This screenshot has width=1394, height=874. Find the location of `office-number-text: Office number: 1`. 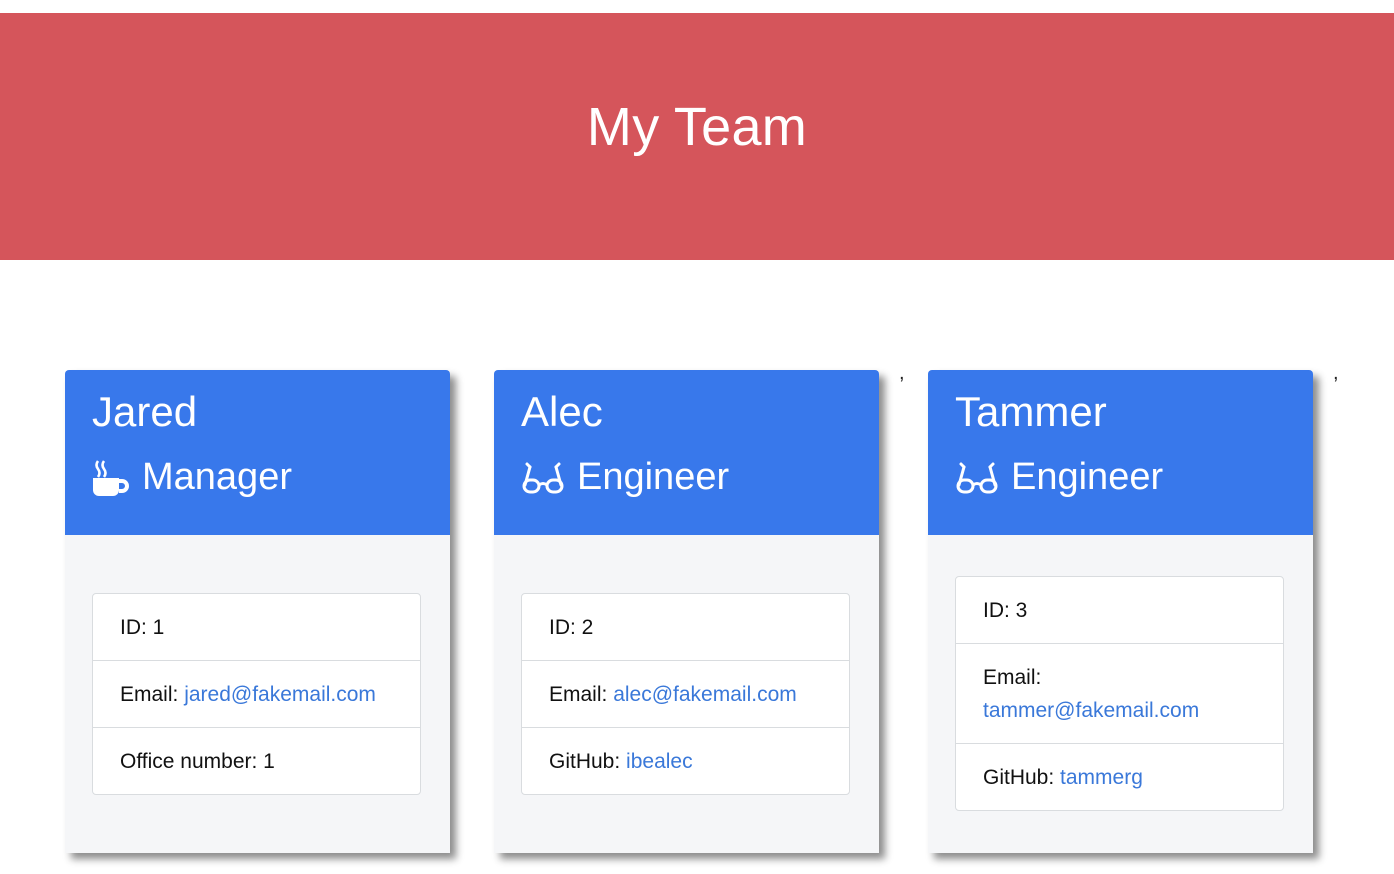

office-number-text: Office number: 1 is located at coordinates (197, 761).